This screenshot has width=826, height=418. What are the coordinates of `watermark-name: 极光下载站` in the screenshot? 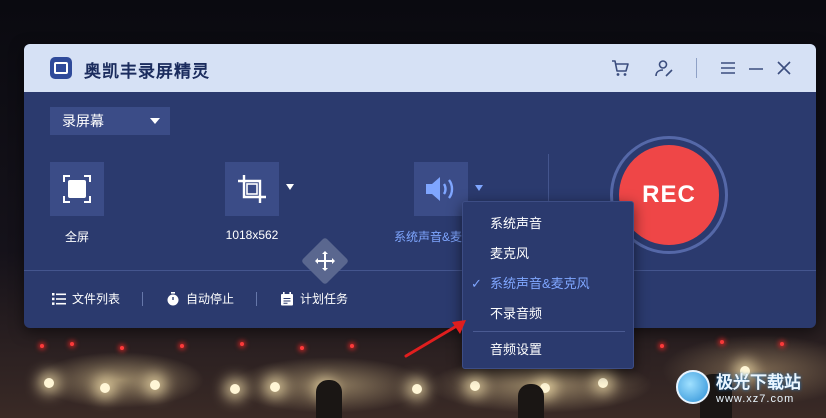 It's located at (758, 382).